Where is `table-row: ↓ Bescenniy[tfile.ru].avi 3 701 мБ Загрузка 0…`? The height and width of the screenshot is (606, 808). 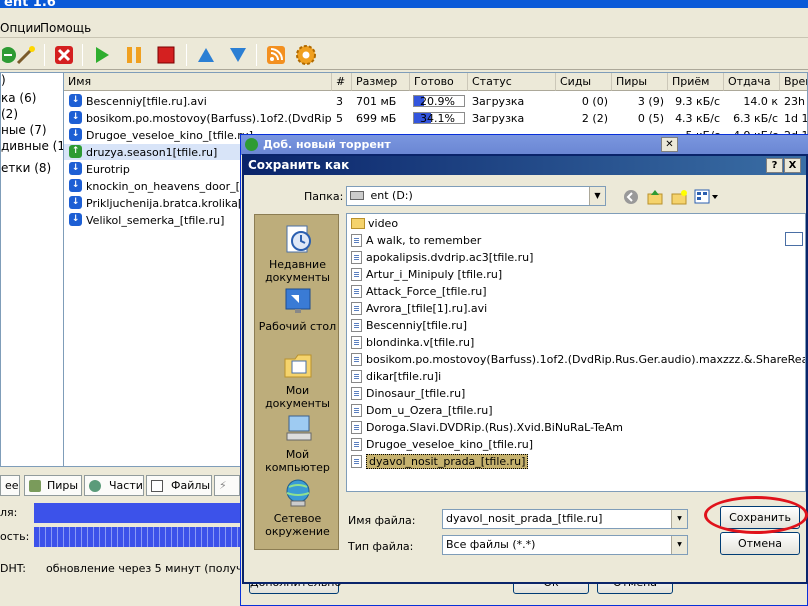
table-row: ↓ Bescenniy[tfile.ru].avi 3 701 мБ Загрузка 0… is located at coordinates (435, 101).